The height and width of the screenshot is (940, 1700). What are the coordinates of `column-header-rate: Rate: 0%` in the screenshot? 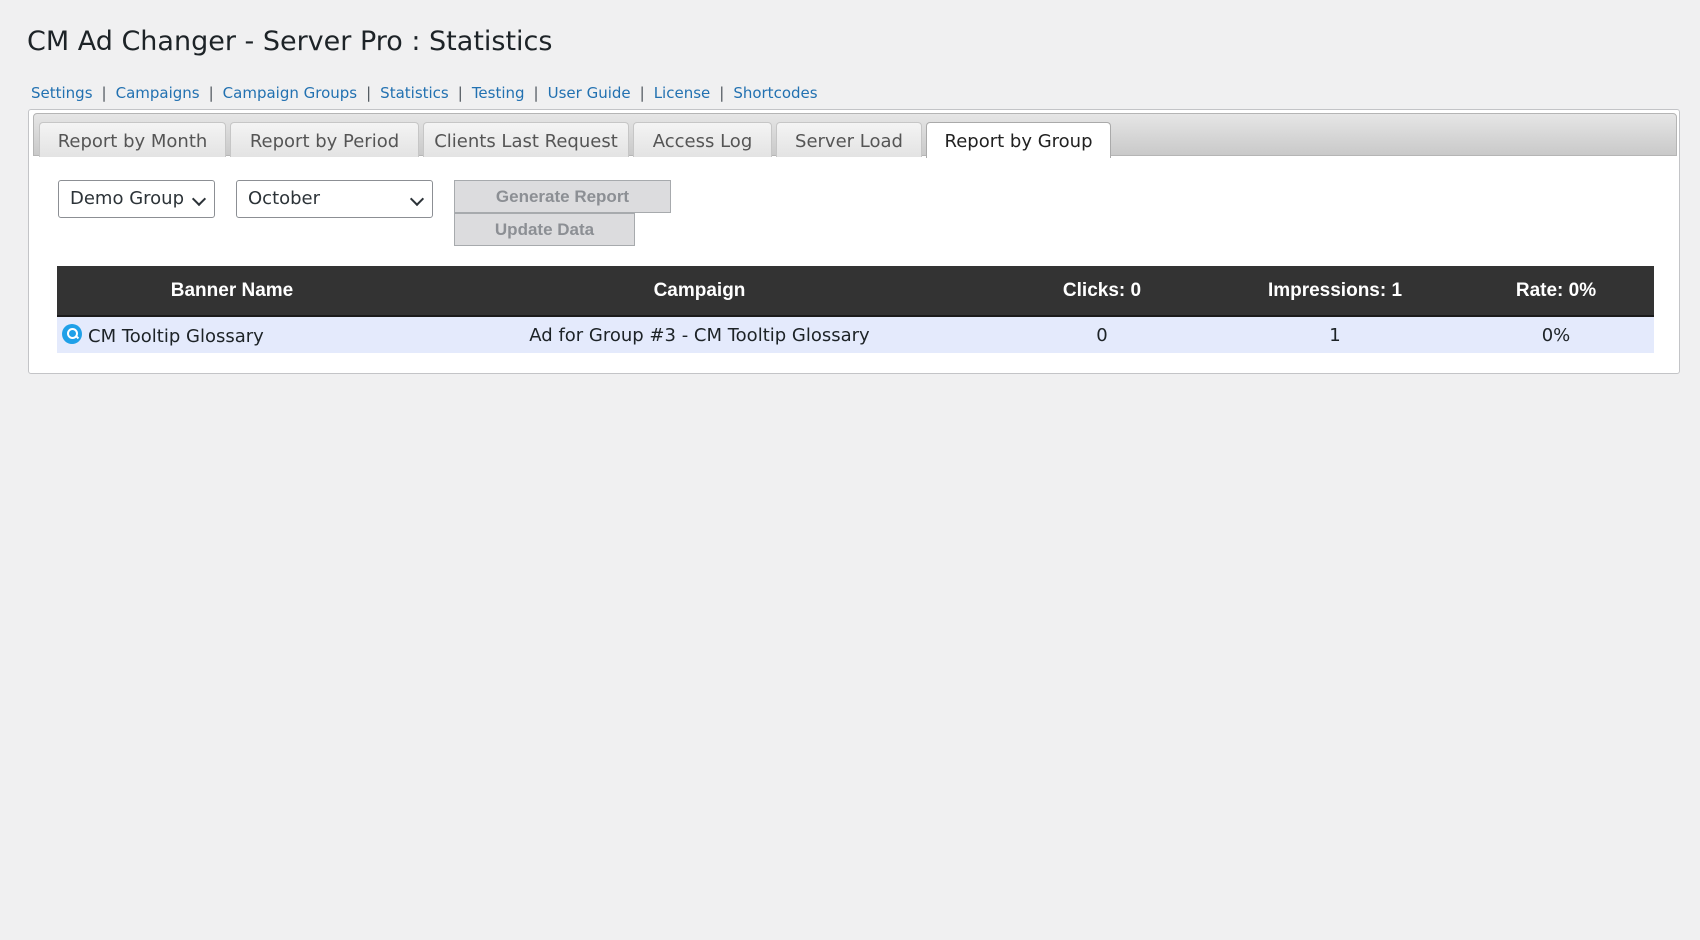 It's located at (1556, 291).